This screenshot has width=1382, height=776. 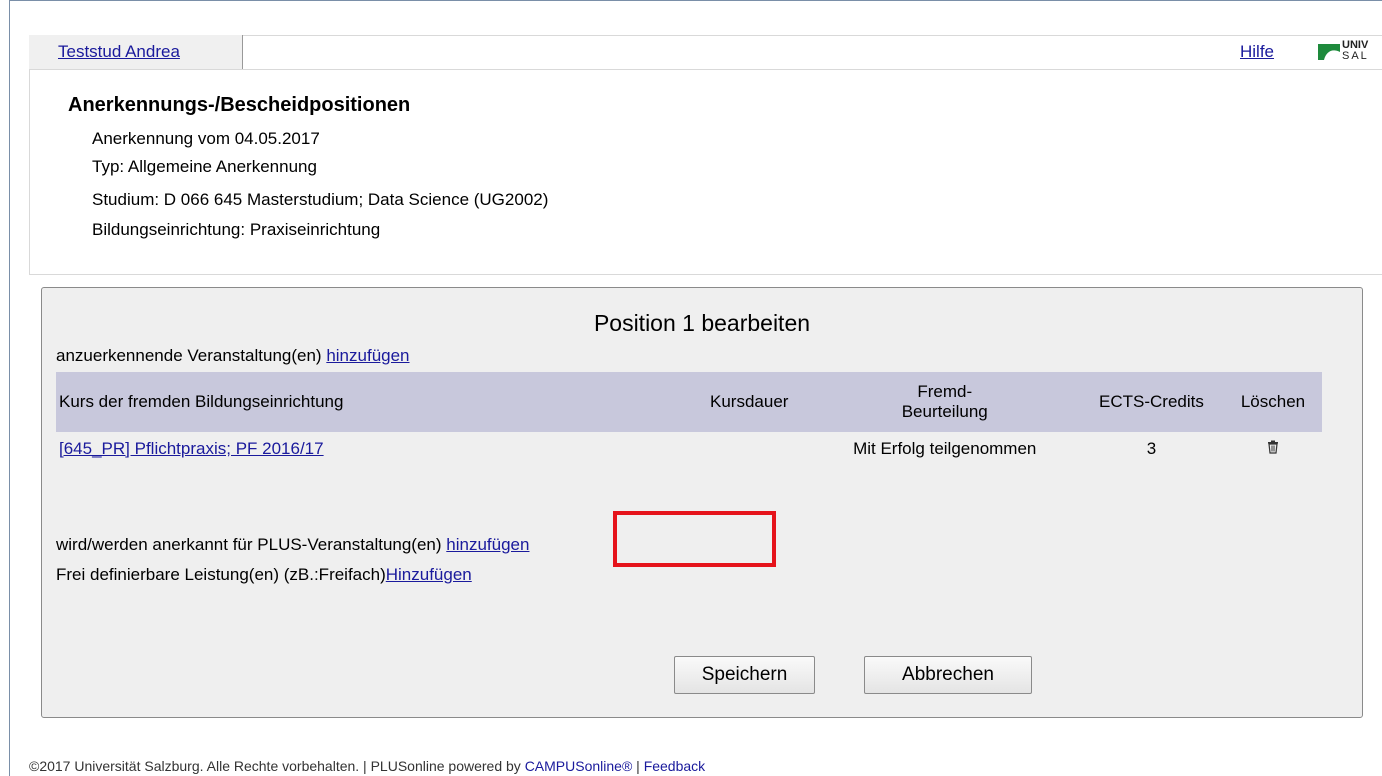 I want to click on col-header-ects: ECTS-Credits, so click(x=1151, y=402).